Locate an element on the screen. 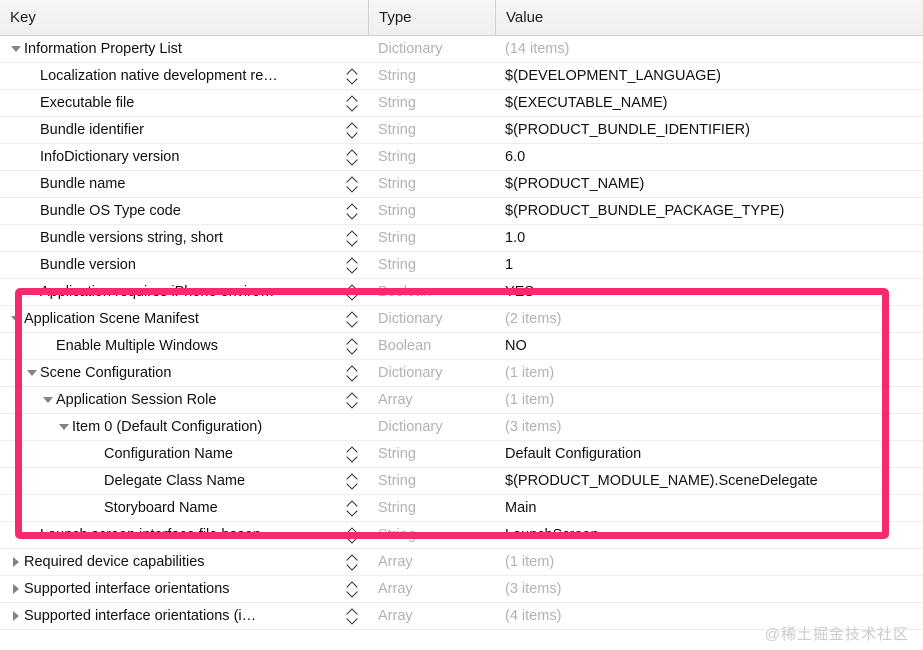 This screenshot has width=923, height=650. table-row: Bundle version String 1 is located at coordinates (461, 265).